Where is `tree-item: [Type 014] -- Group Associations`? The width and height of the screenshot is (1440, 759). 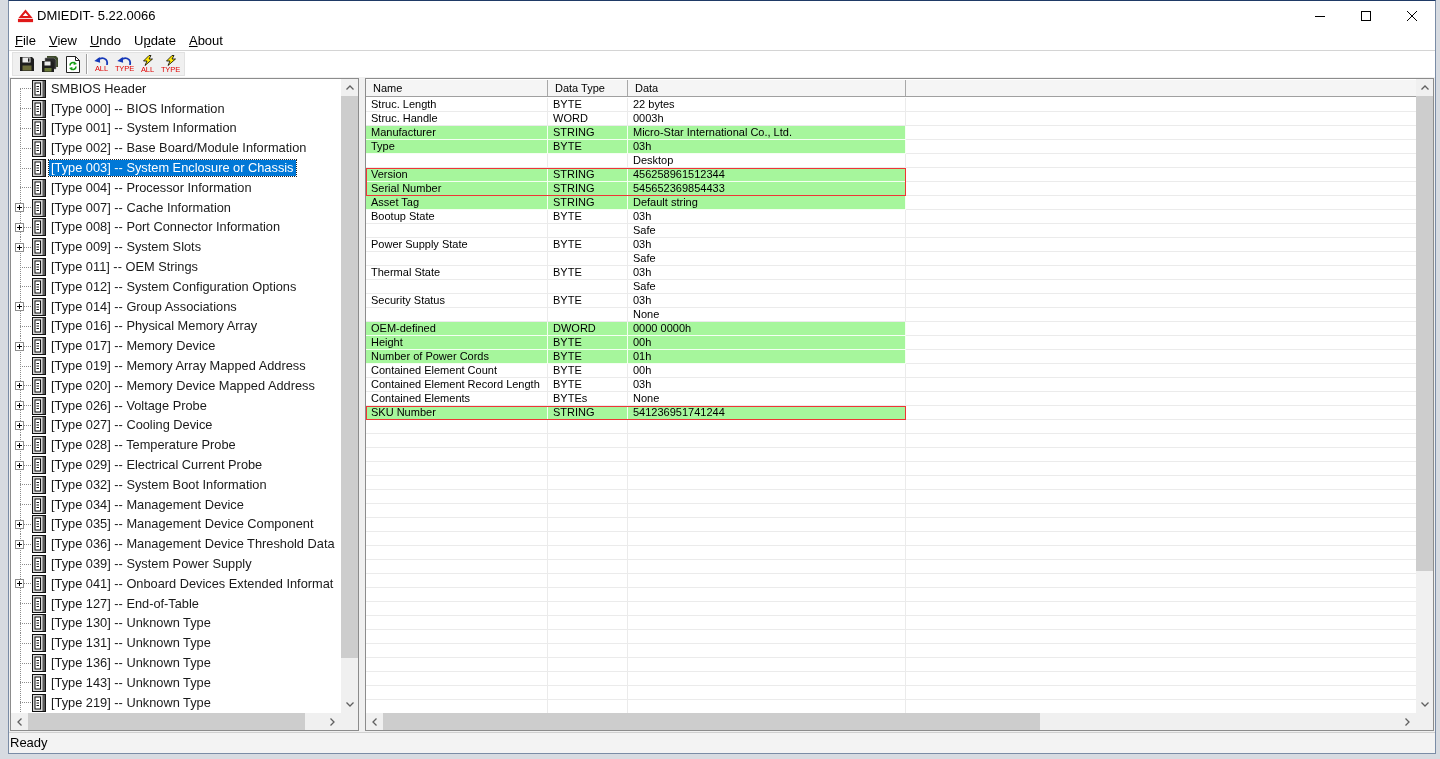
tree-item: [Type 014] -- Group Associations is located at coordinates (144, 306).